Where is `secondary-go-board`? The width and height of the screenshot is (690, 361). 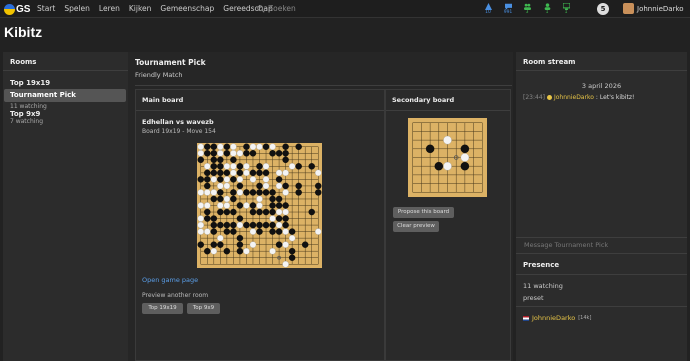
secondary-go-board is located at coordinates (447, 157).